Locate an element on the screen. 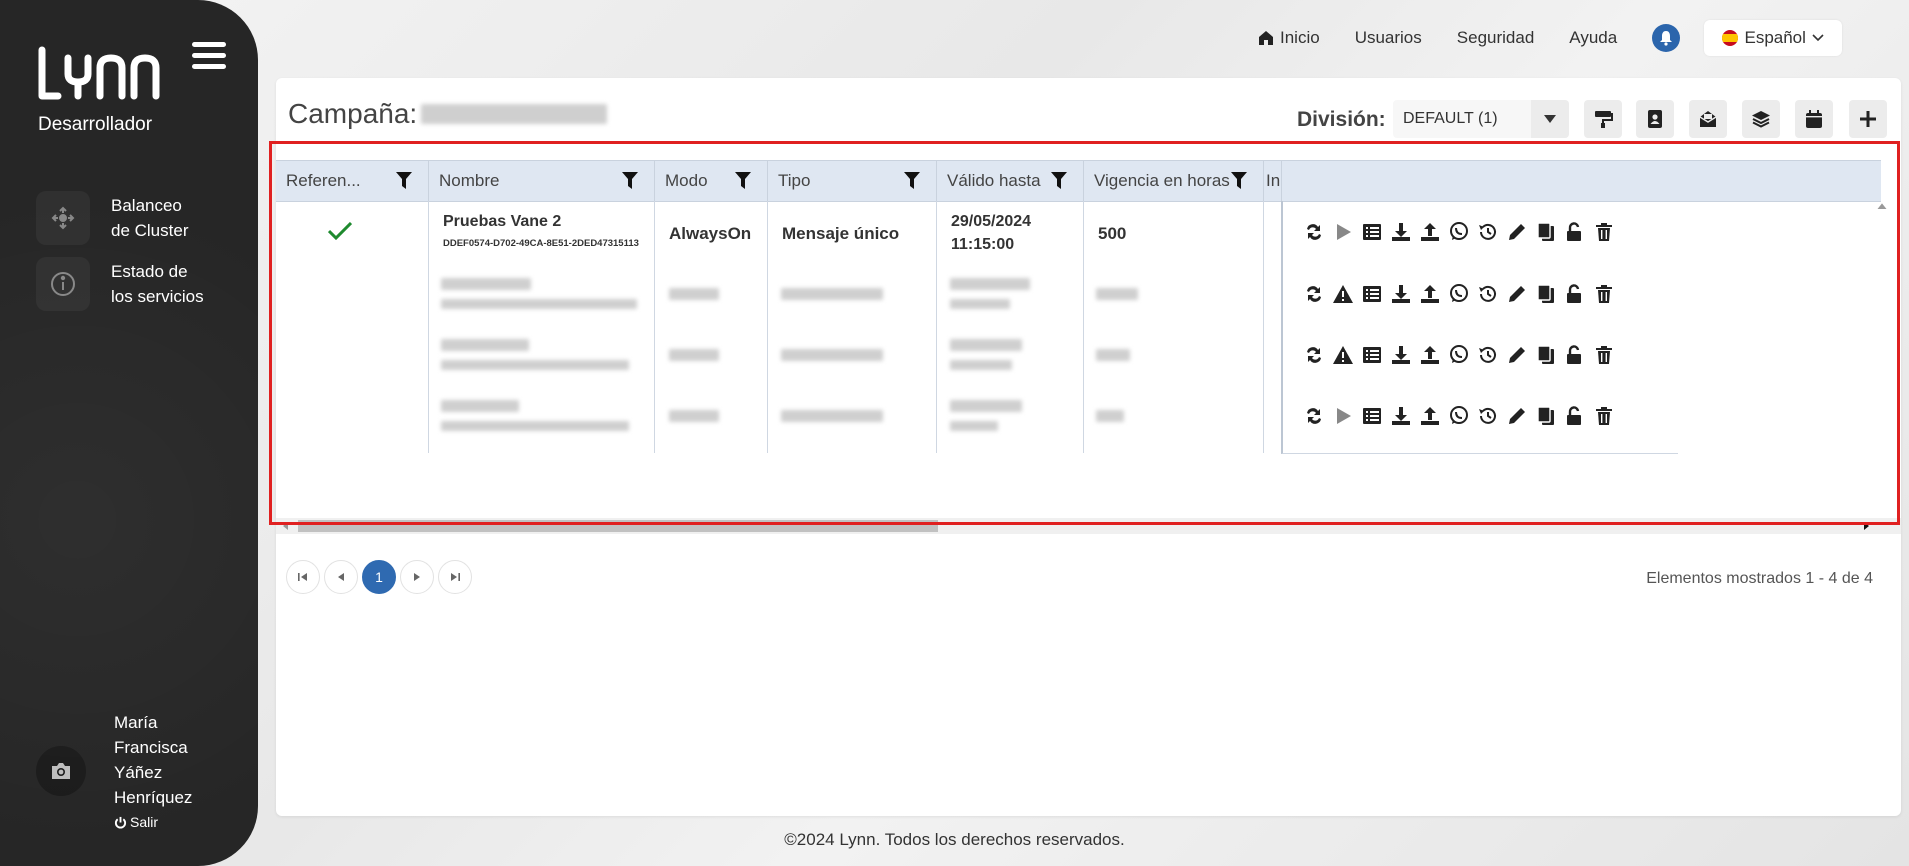 This screenshot has height=866, width=1909. envelope-open-icon is located at coordinates (1708, 119).